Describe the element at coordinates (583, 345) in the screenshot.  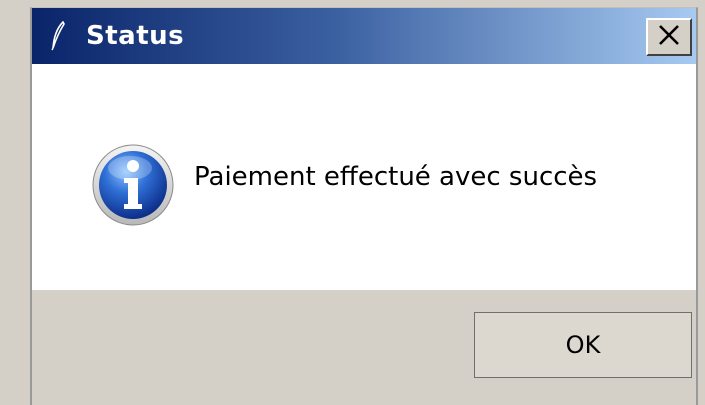
I see `ok-button: OK` at that location.